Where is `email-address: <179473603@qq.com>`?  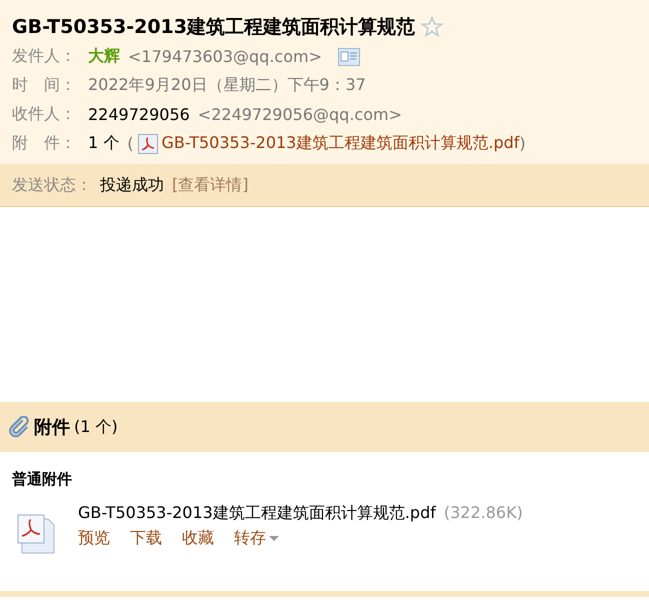 email-address: <179473603@qq.com> is located at coordinates (225, 56).